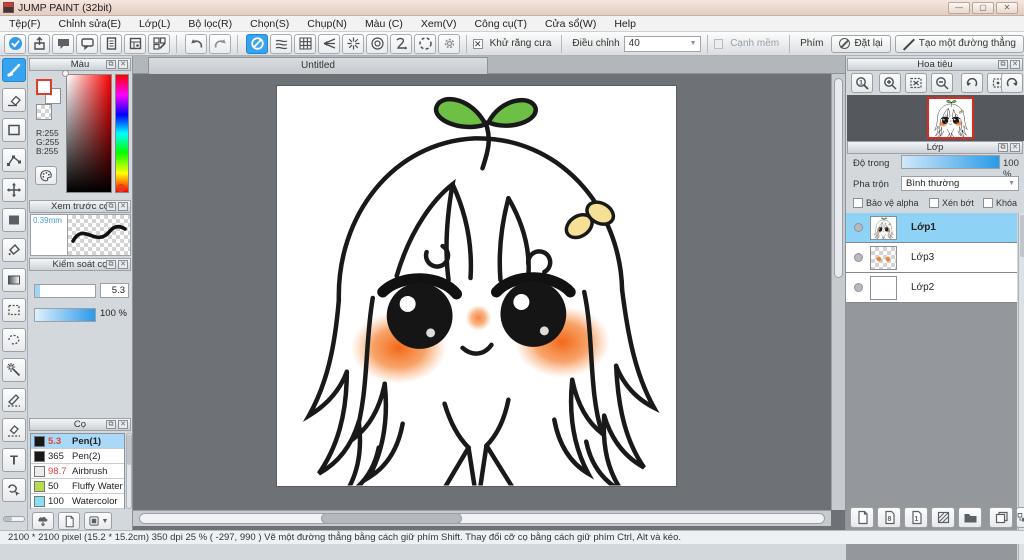 The image size is (1024, 560). Describe the element at coordinates (14, 519) in the screenshot. I see `tool-size-slider` at that location.